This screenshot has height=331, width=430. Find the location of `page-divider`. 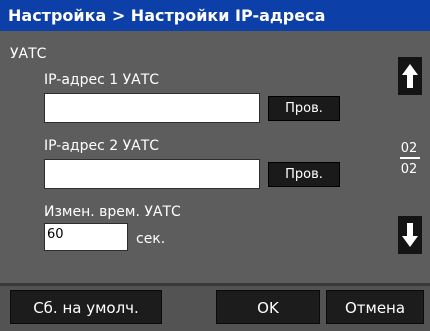

page-divider is located at coordinates (410, 158).